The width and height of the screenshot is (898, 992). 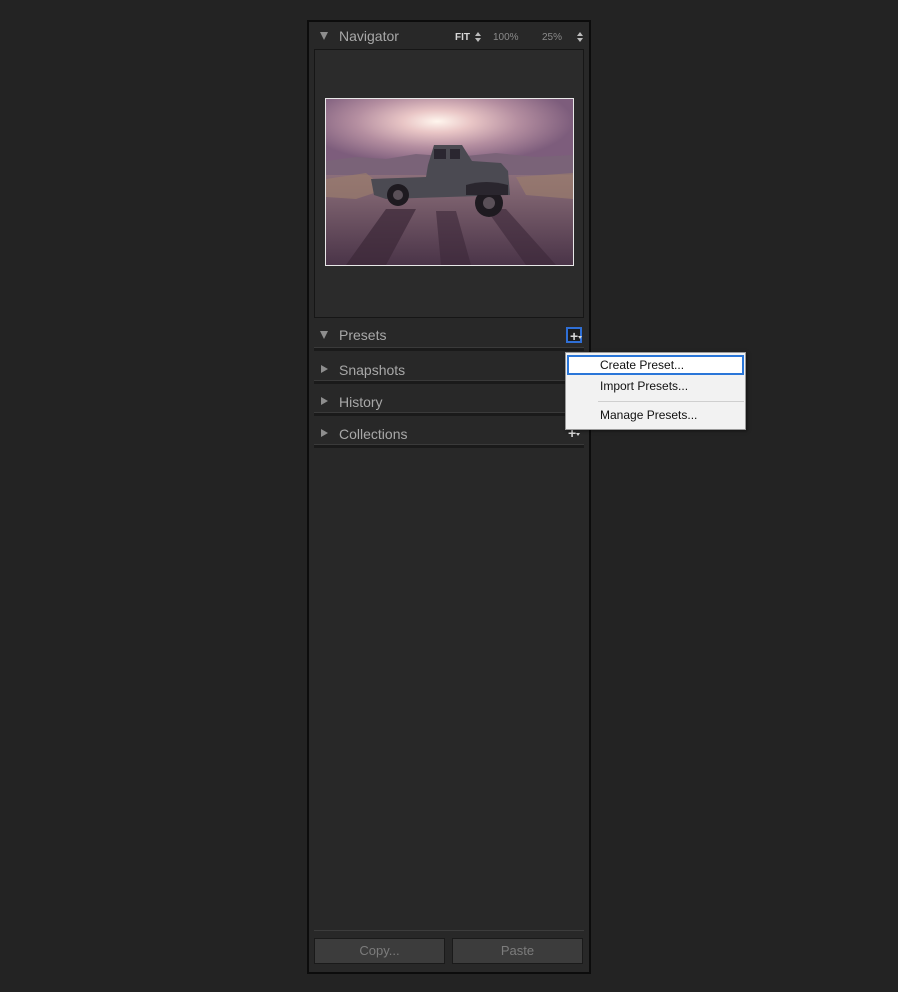 What do you see at coordinates (361, 402) in the screenshot?
I see `history-title: History` at bounding box center [361, 402].